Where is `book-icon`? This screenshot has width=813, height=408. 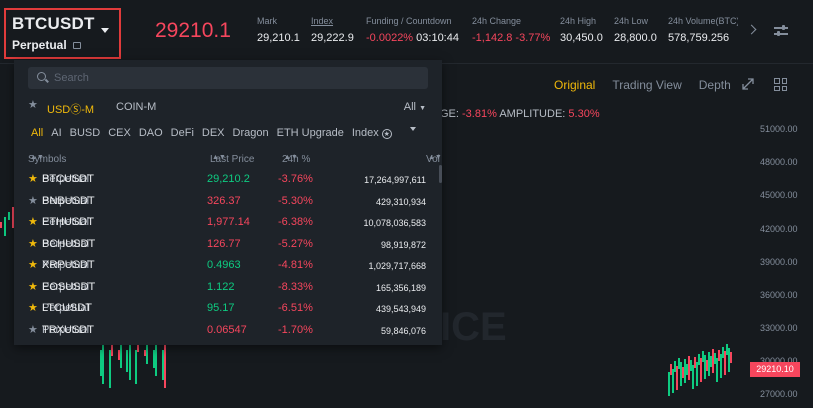
book-icon is located at coordinates (76, 45).